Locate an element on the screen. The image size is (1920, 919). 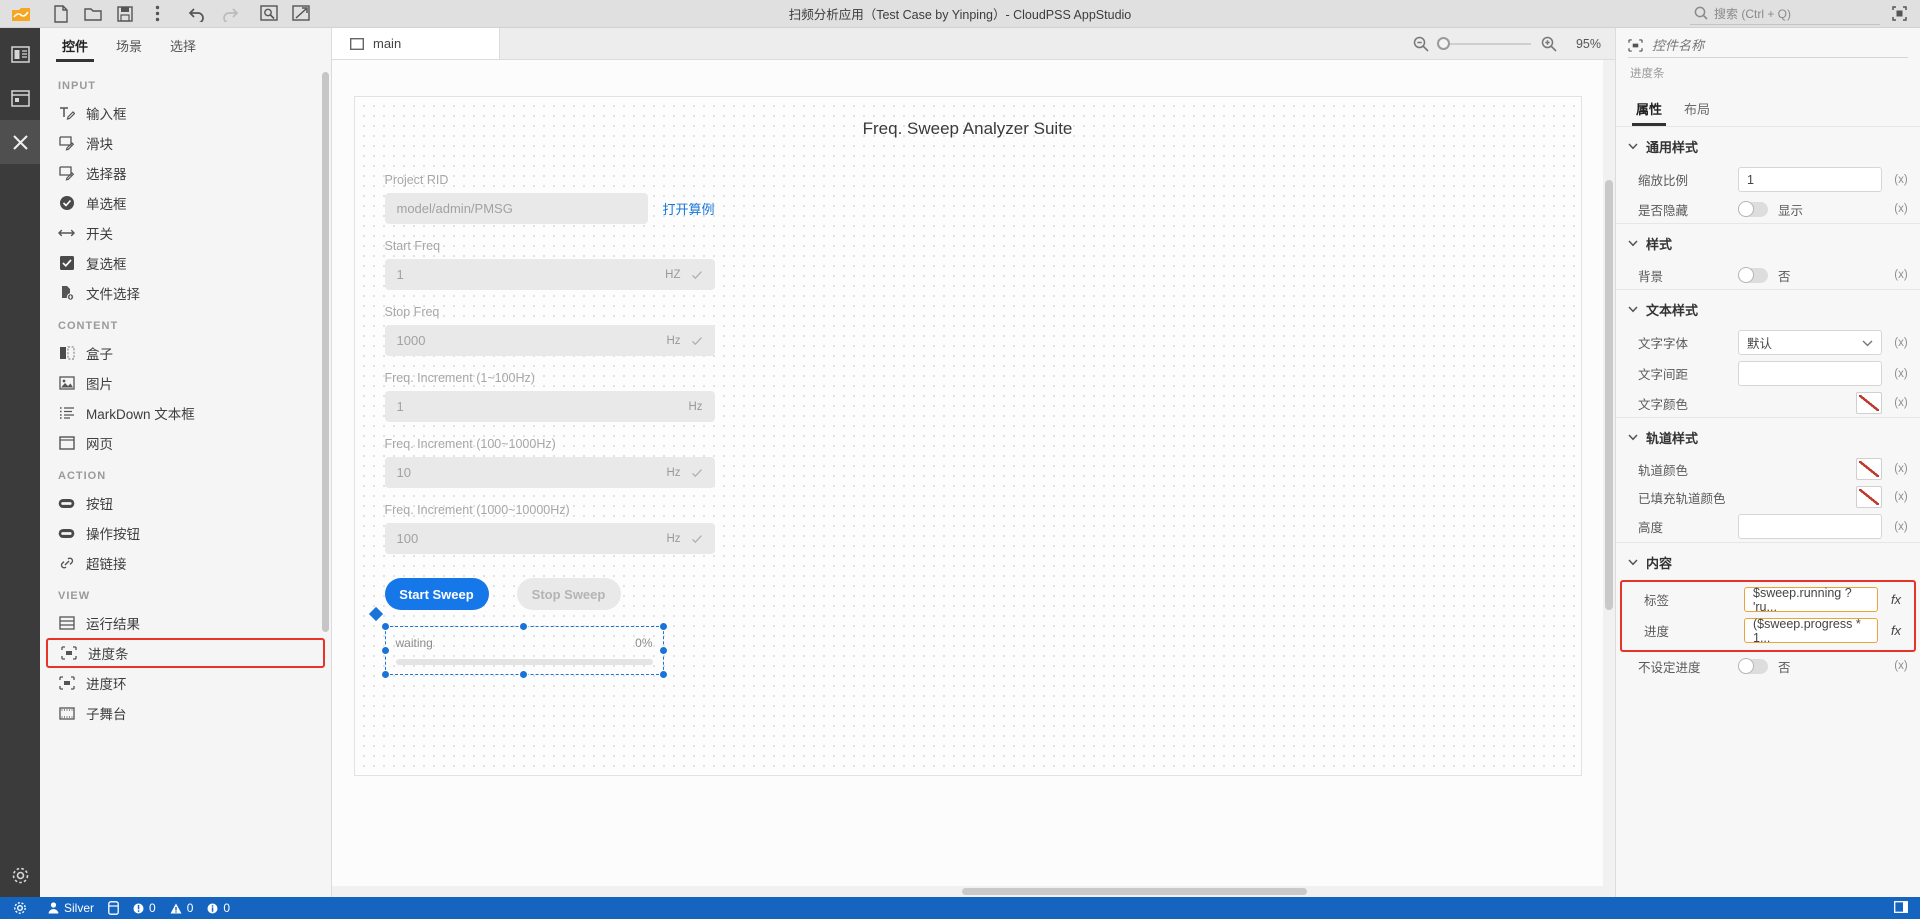
track-color-swatch is located at coordinates (1869, 469).